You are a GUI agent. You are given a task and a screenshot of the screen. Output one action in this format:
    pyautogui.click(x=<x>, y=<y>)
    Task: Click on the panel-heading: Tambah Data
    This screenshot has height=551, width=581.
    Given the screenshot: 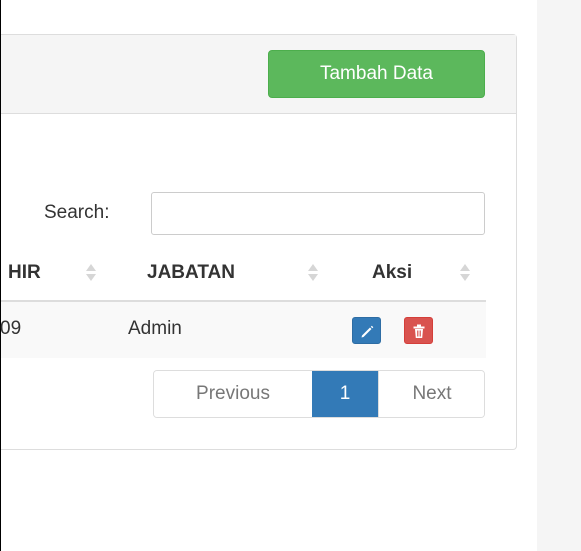 What is the action you would take?
    pyautogui.click(x=258, y=74)
    